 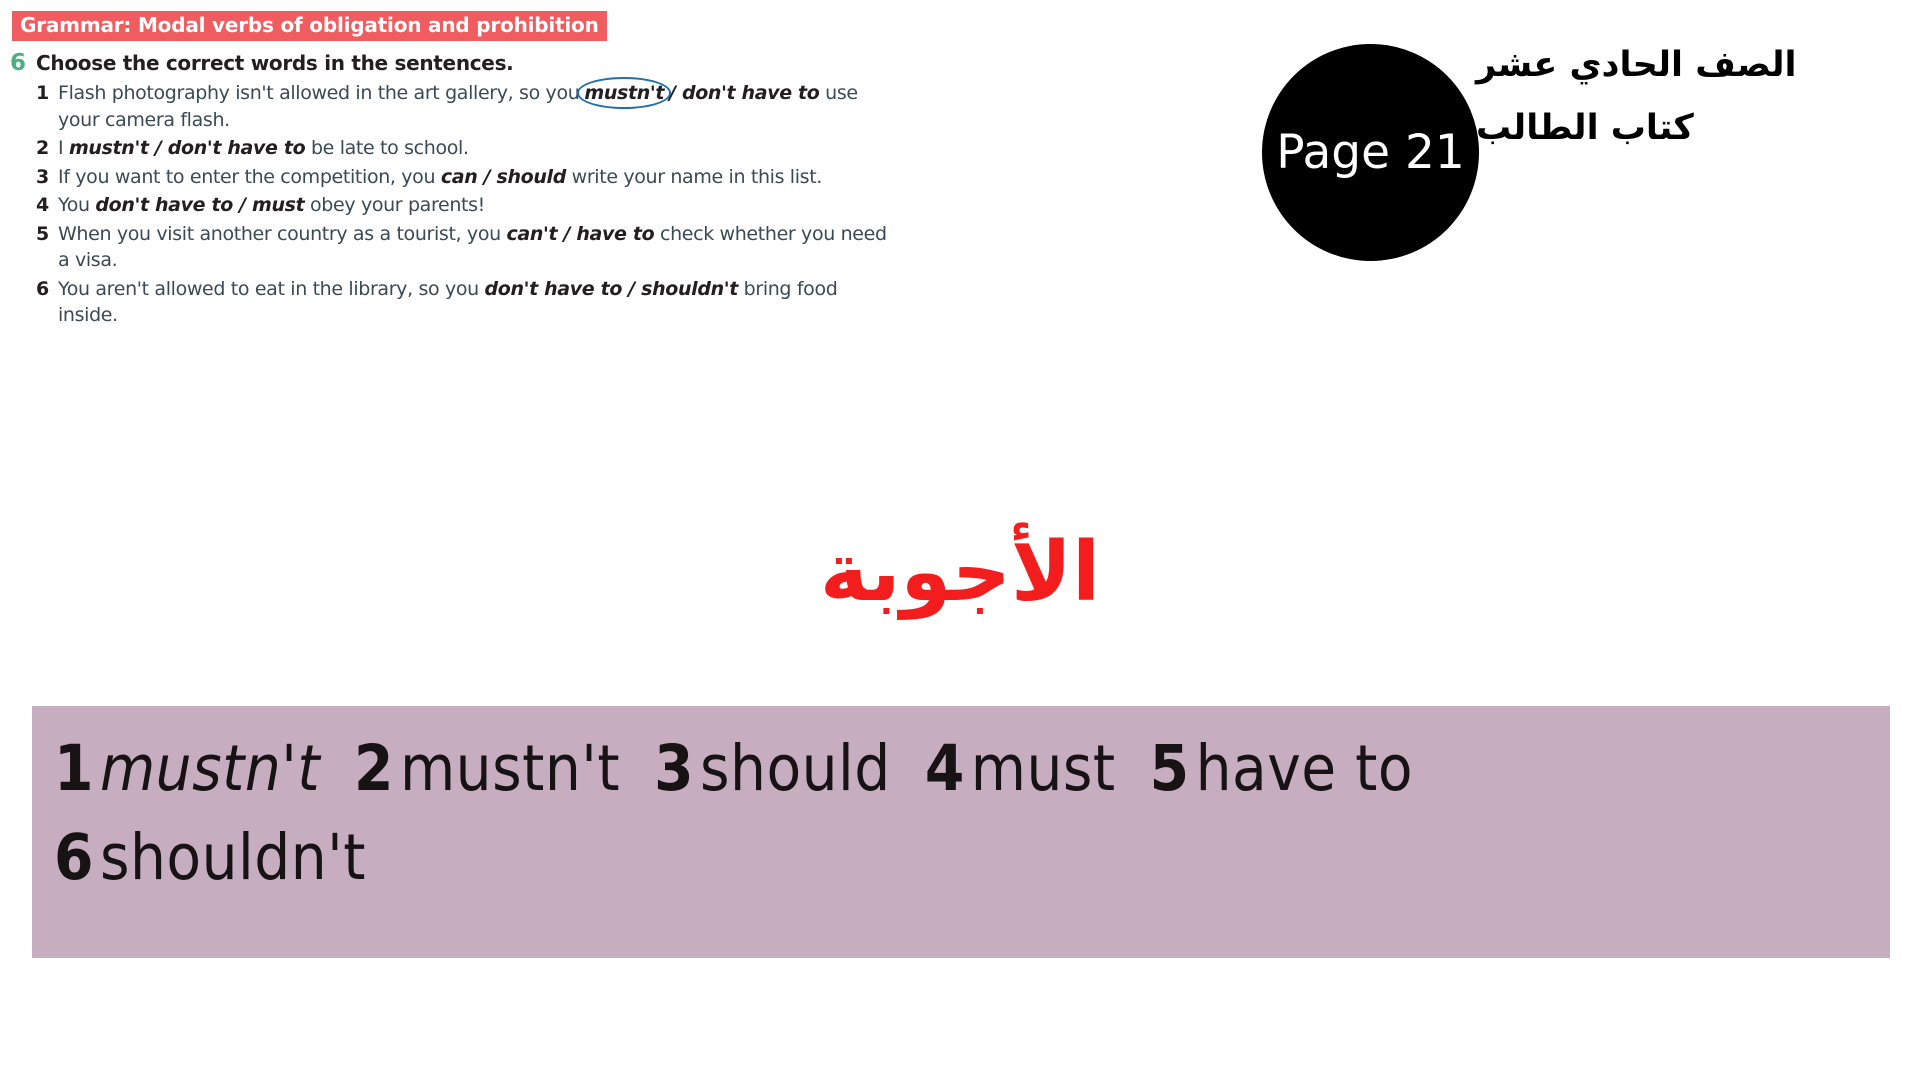 What do you see at coordinates (694, 176) in the screenshot?
I see `question-text-segment: write your name in this list.` at bounding box center [694, 176].